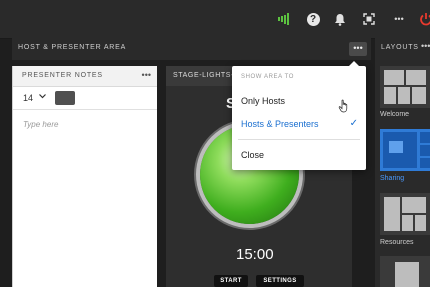 The width and height of the screenshot is (430, 287). Describe the element at coordinates (354, 63) in the screenshot. I see `menu-caret` at that location.